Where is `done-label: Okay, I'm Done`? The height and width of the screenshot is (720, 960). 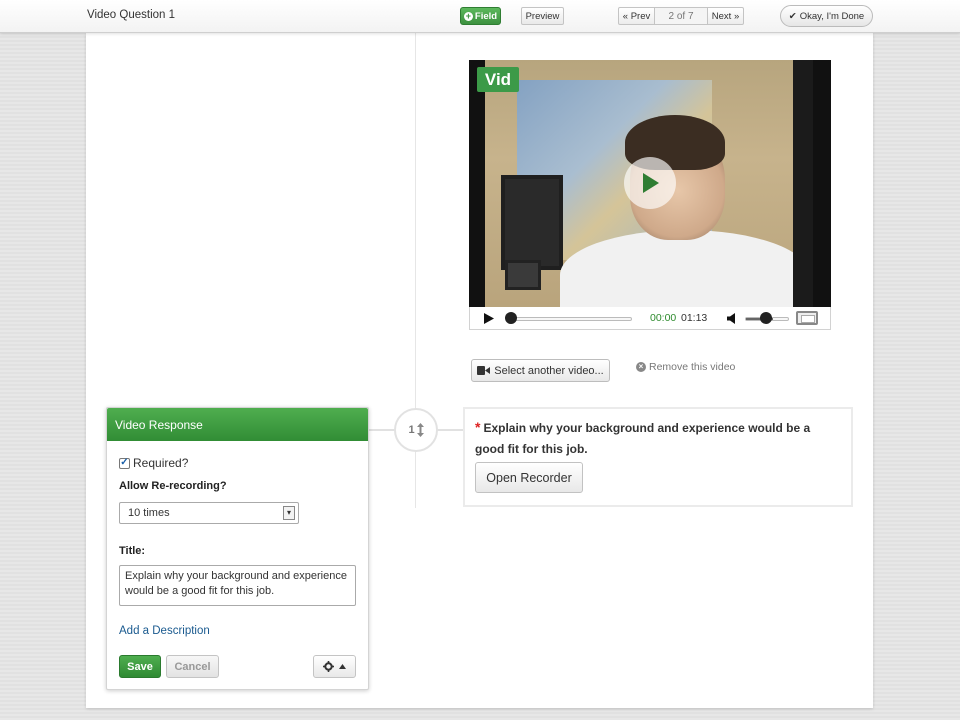 done-label: Okay, I'm Done is located at coordinates (832, 16).